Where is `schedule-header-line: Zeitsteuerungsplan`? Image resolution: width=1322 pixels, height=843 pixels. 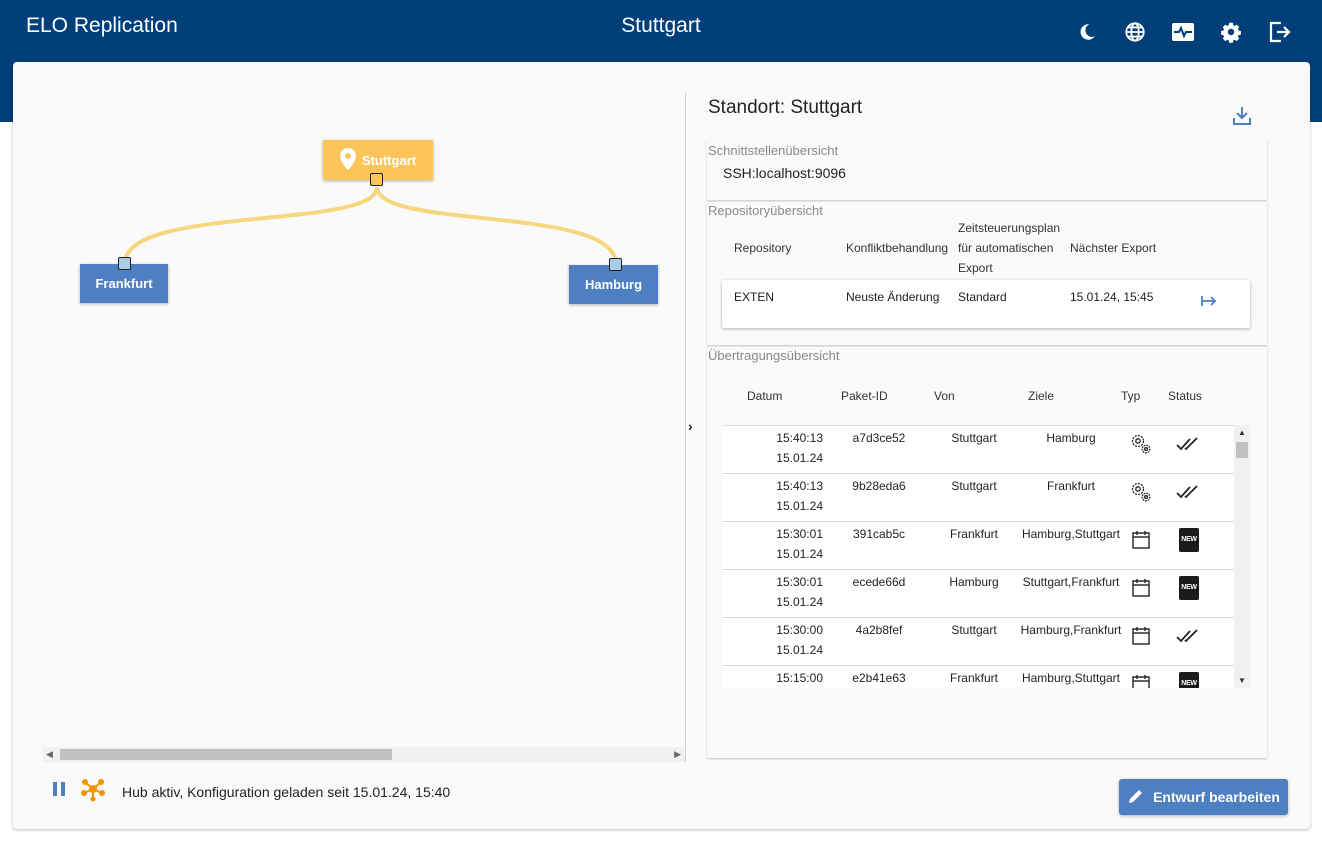
schedule-header-line: Zeitsteuerungsplan is located at coordinates (1009, 228).